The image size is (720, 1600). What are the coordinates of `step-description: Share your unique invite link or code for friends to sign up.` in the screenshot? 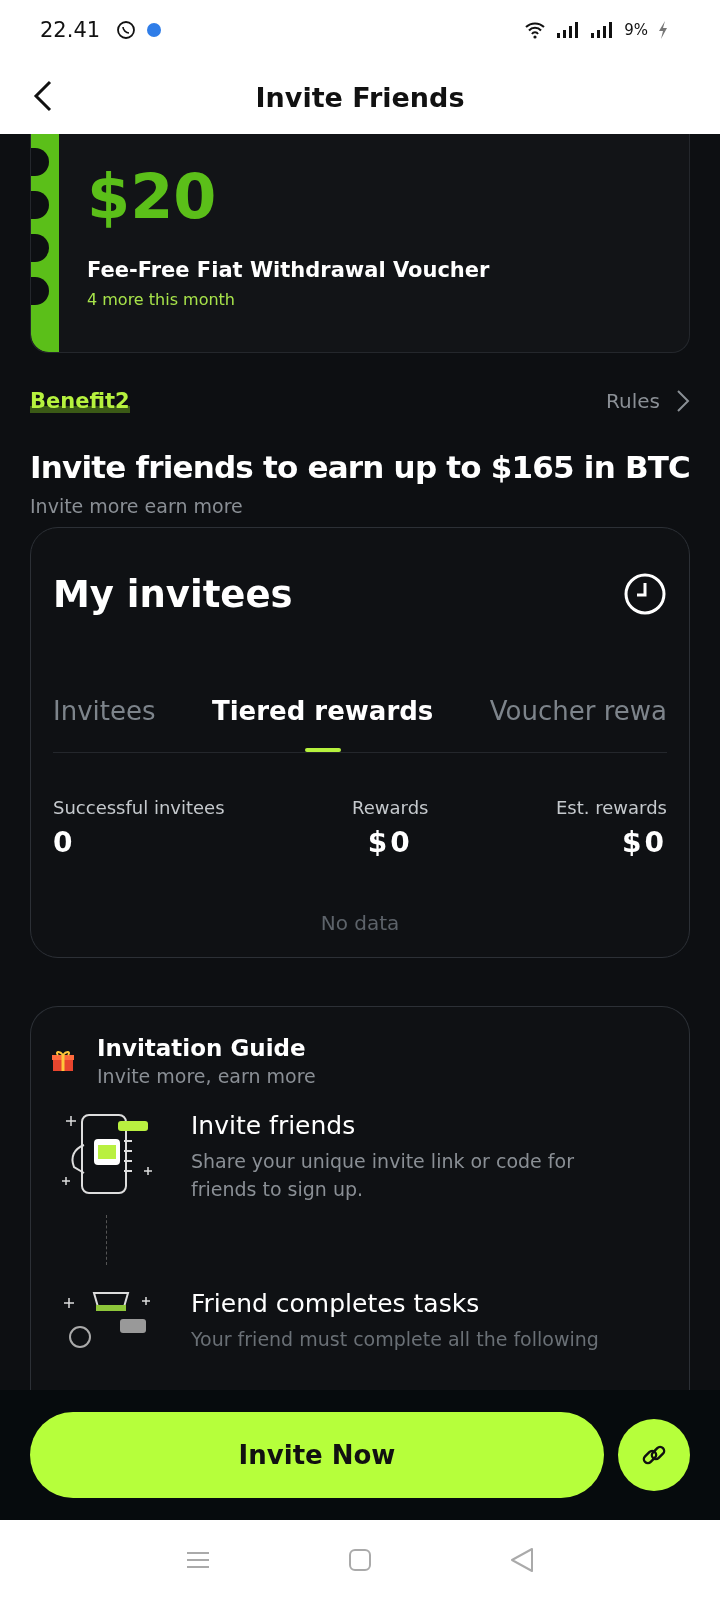 It's located at (383, 1175).